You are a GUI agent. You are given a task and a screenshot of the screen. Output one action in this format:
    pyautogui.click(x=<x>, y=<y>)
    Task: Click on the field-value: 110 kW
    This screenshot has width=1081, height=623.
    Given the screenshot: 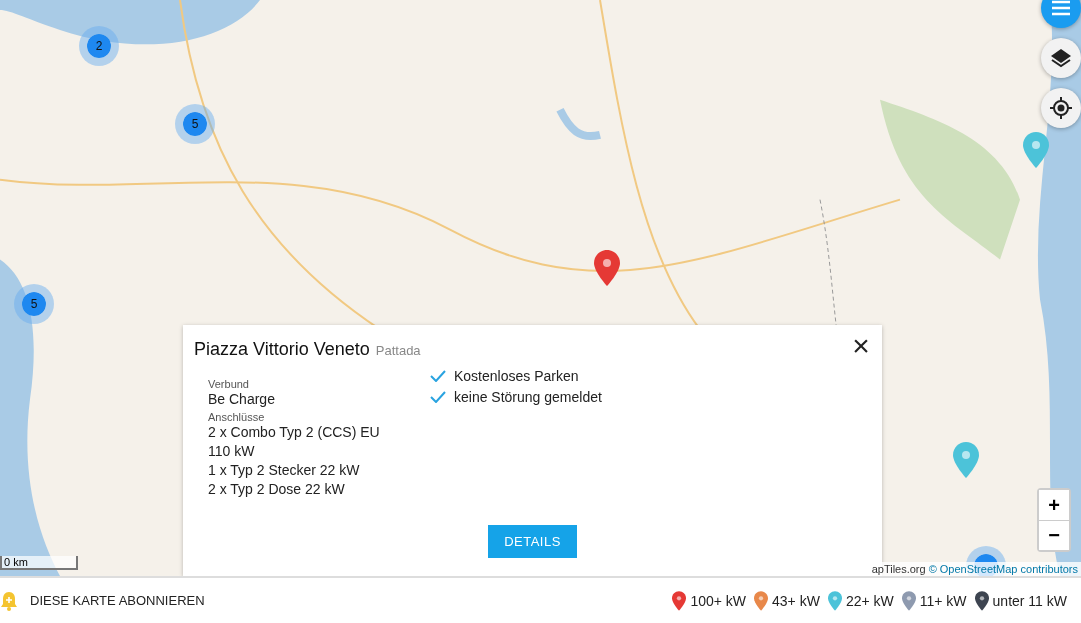 What is the action you would take?
    pyautogui.click(x=232, y=451)
    